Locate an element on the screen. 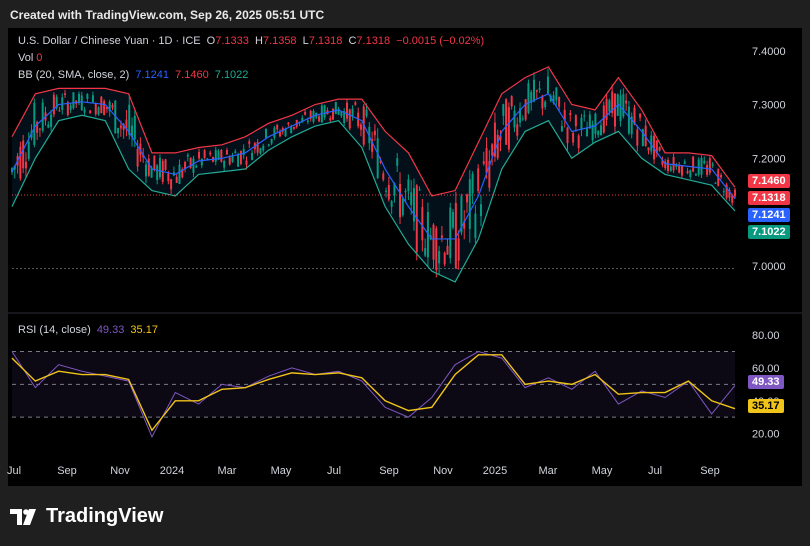 The image size is (810, 546). bb-upper-value: 7.1460 is located at coordinates (192, 75).